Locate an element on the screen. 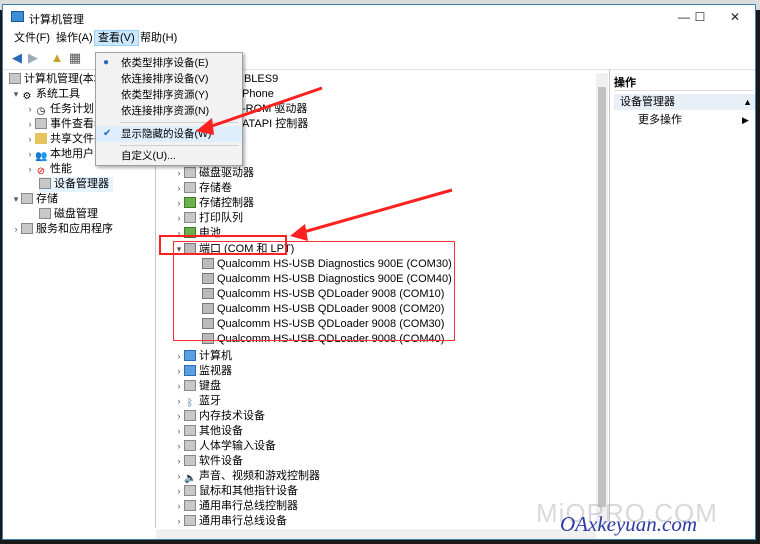  device-label: 键盘 is located at coordinates (210, 386).